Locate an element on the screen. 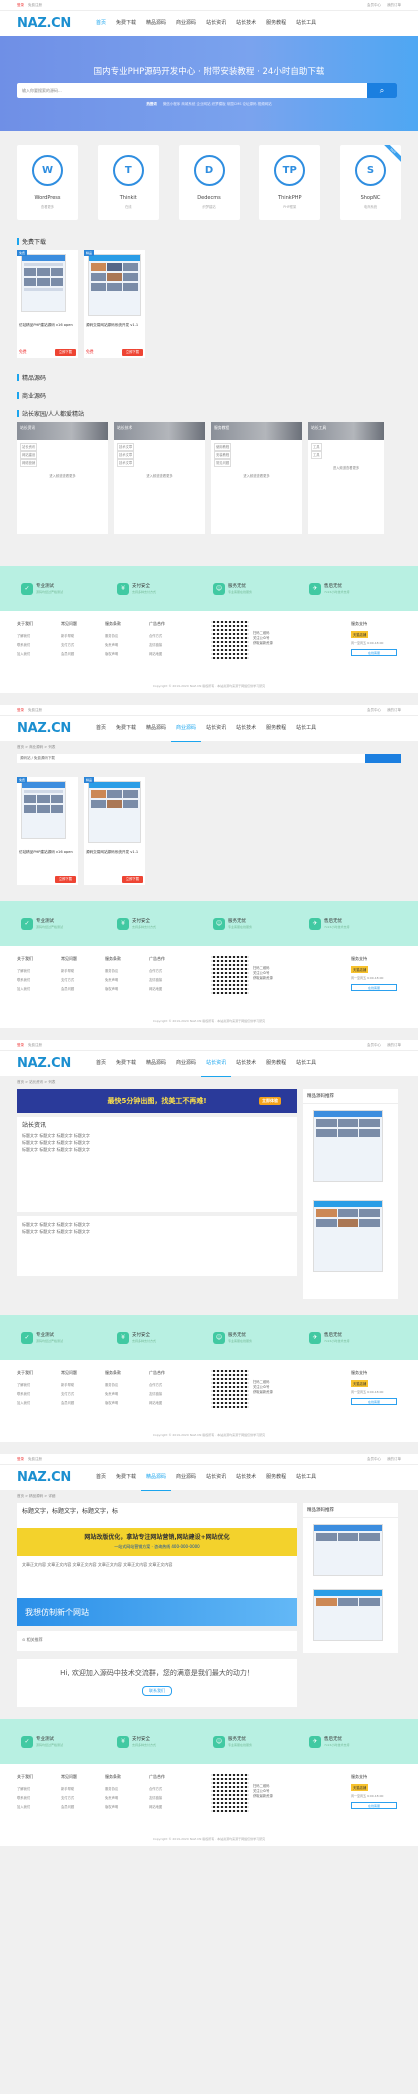 This screenshot has height=2094, width=418. shop-badge: 天猫店铺 is located at coordinates (360, 634).